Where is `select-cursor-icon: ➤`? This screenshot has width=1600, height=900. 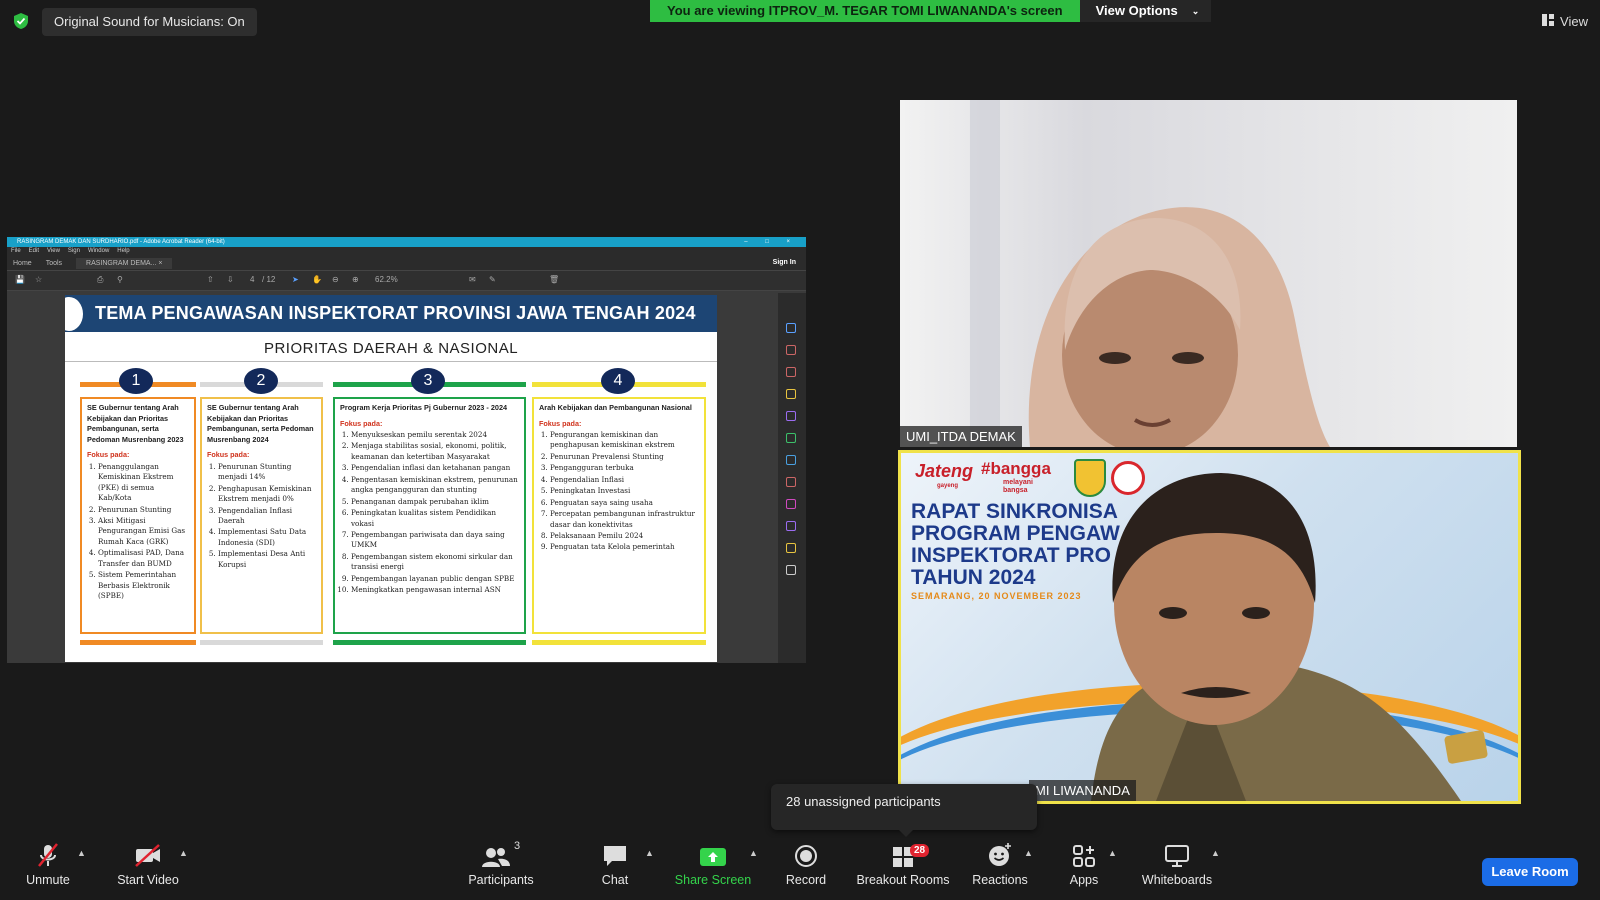 select-cursor-icon: ➤ is located at coordinates (295, 279).